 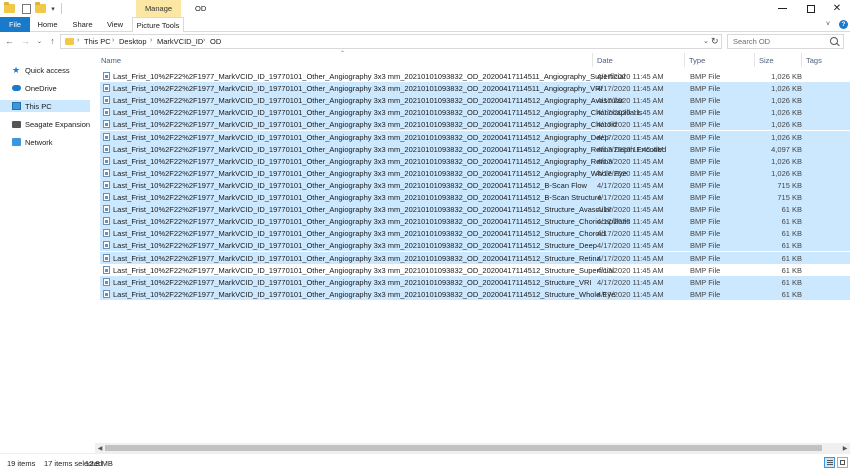 I want to click on nav-item-onedrive: OneDrive, so click(x=45, y=88).